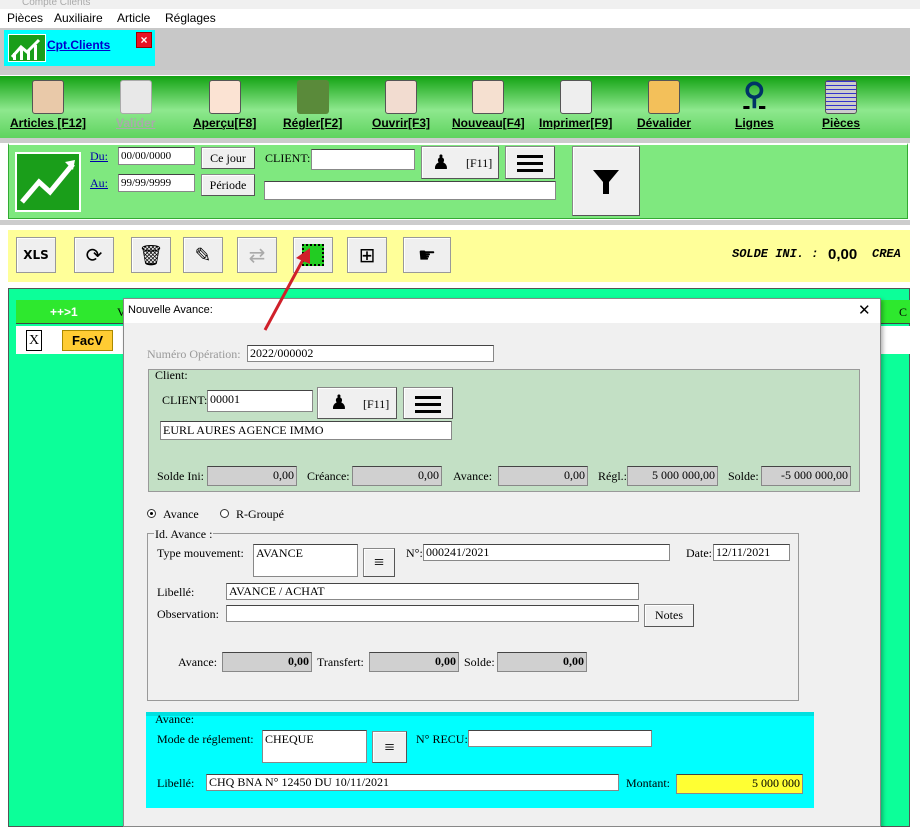 This screenshot has width=920, height=827. What do you see at coordinates (135, 105) in the screenshot?
I see `valider-button: Valider` at bounding box center [135, 105].